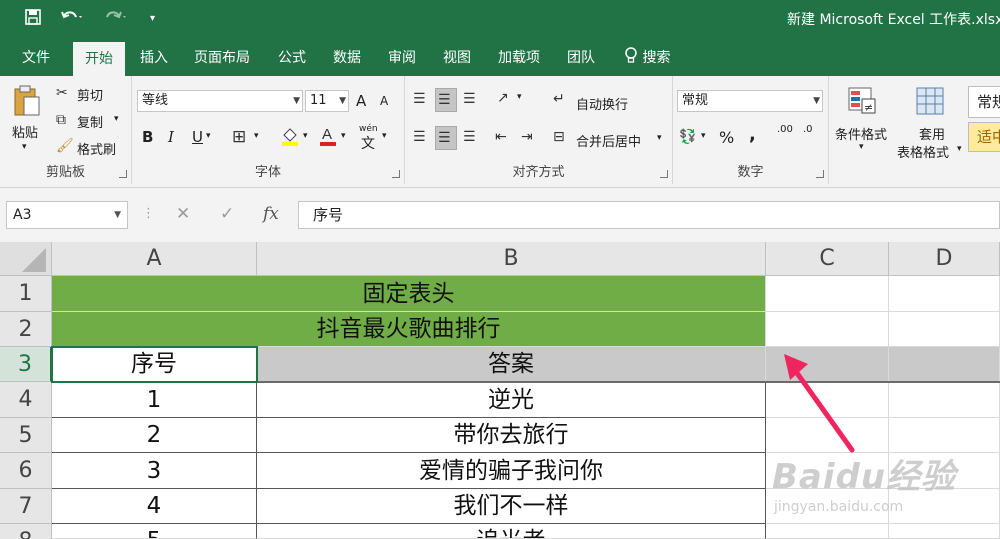 This screenshot has width=1000, height=539. I want to click on phonetic-guide-button: 文, so click(368, 143).